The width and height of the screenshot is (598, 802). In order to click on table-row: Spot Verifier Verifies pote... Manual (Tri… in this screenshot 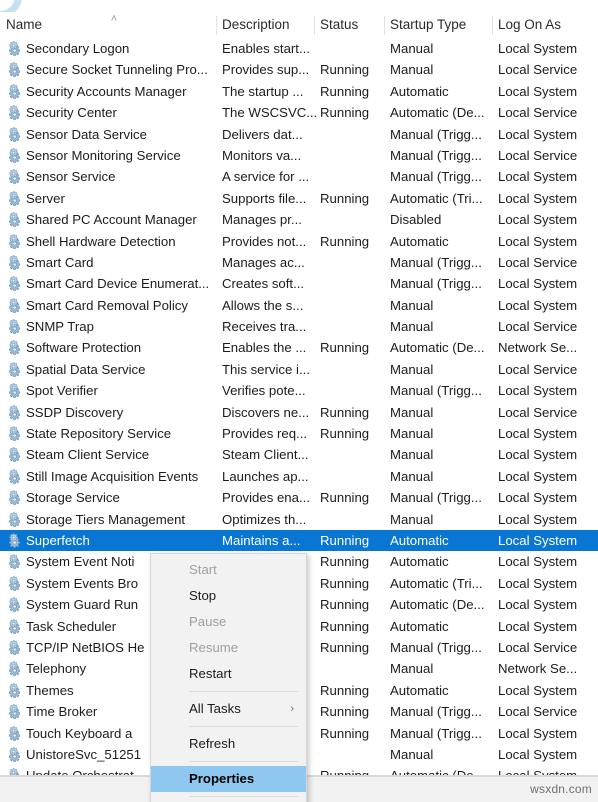, I will do `click(299, 390)`.